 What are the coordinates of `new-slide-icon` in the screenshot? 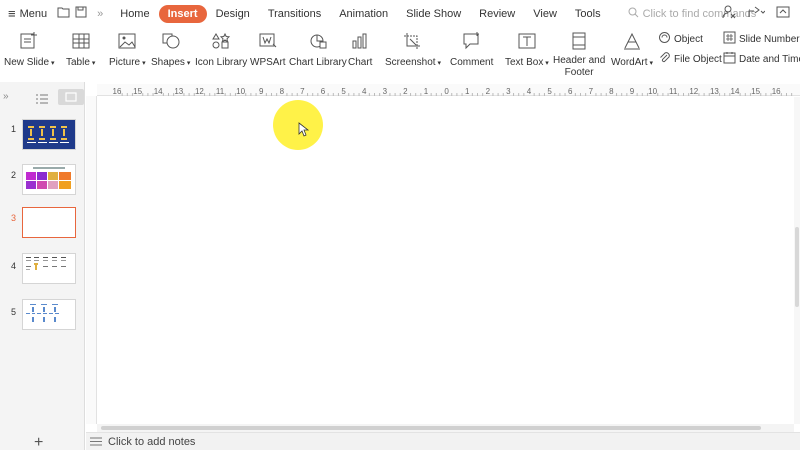 It's located at (29, 41).